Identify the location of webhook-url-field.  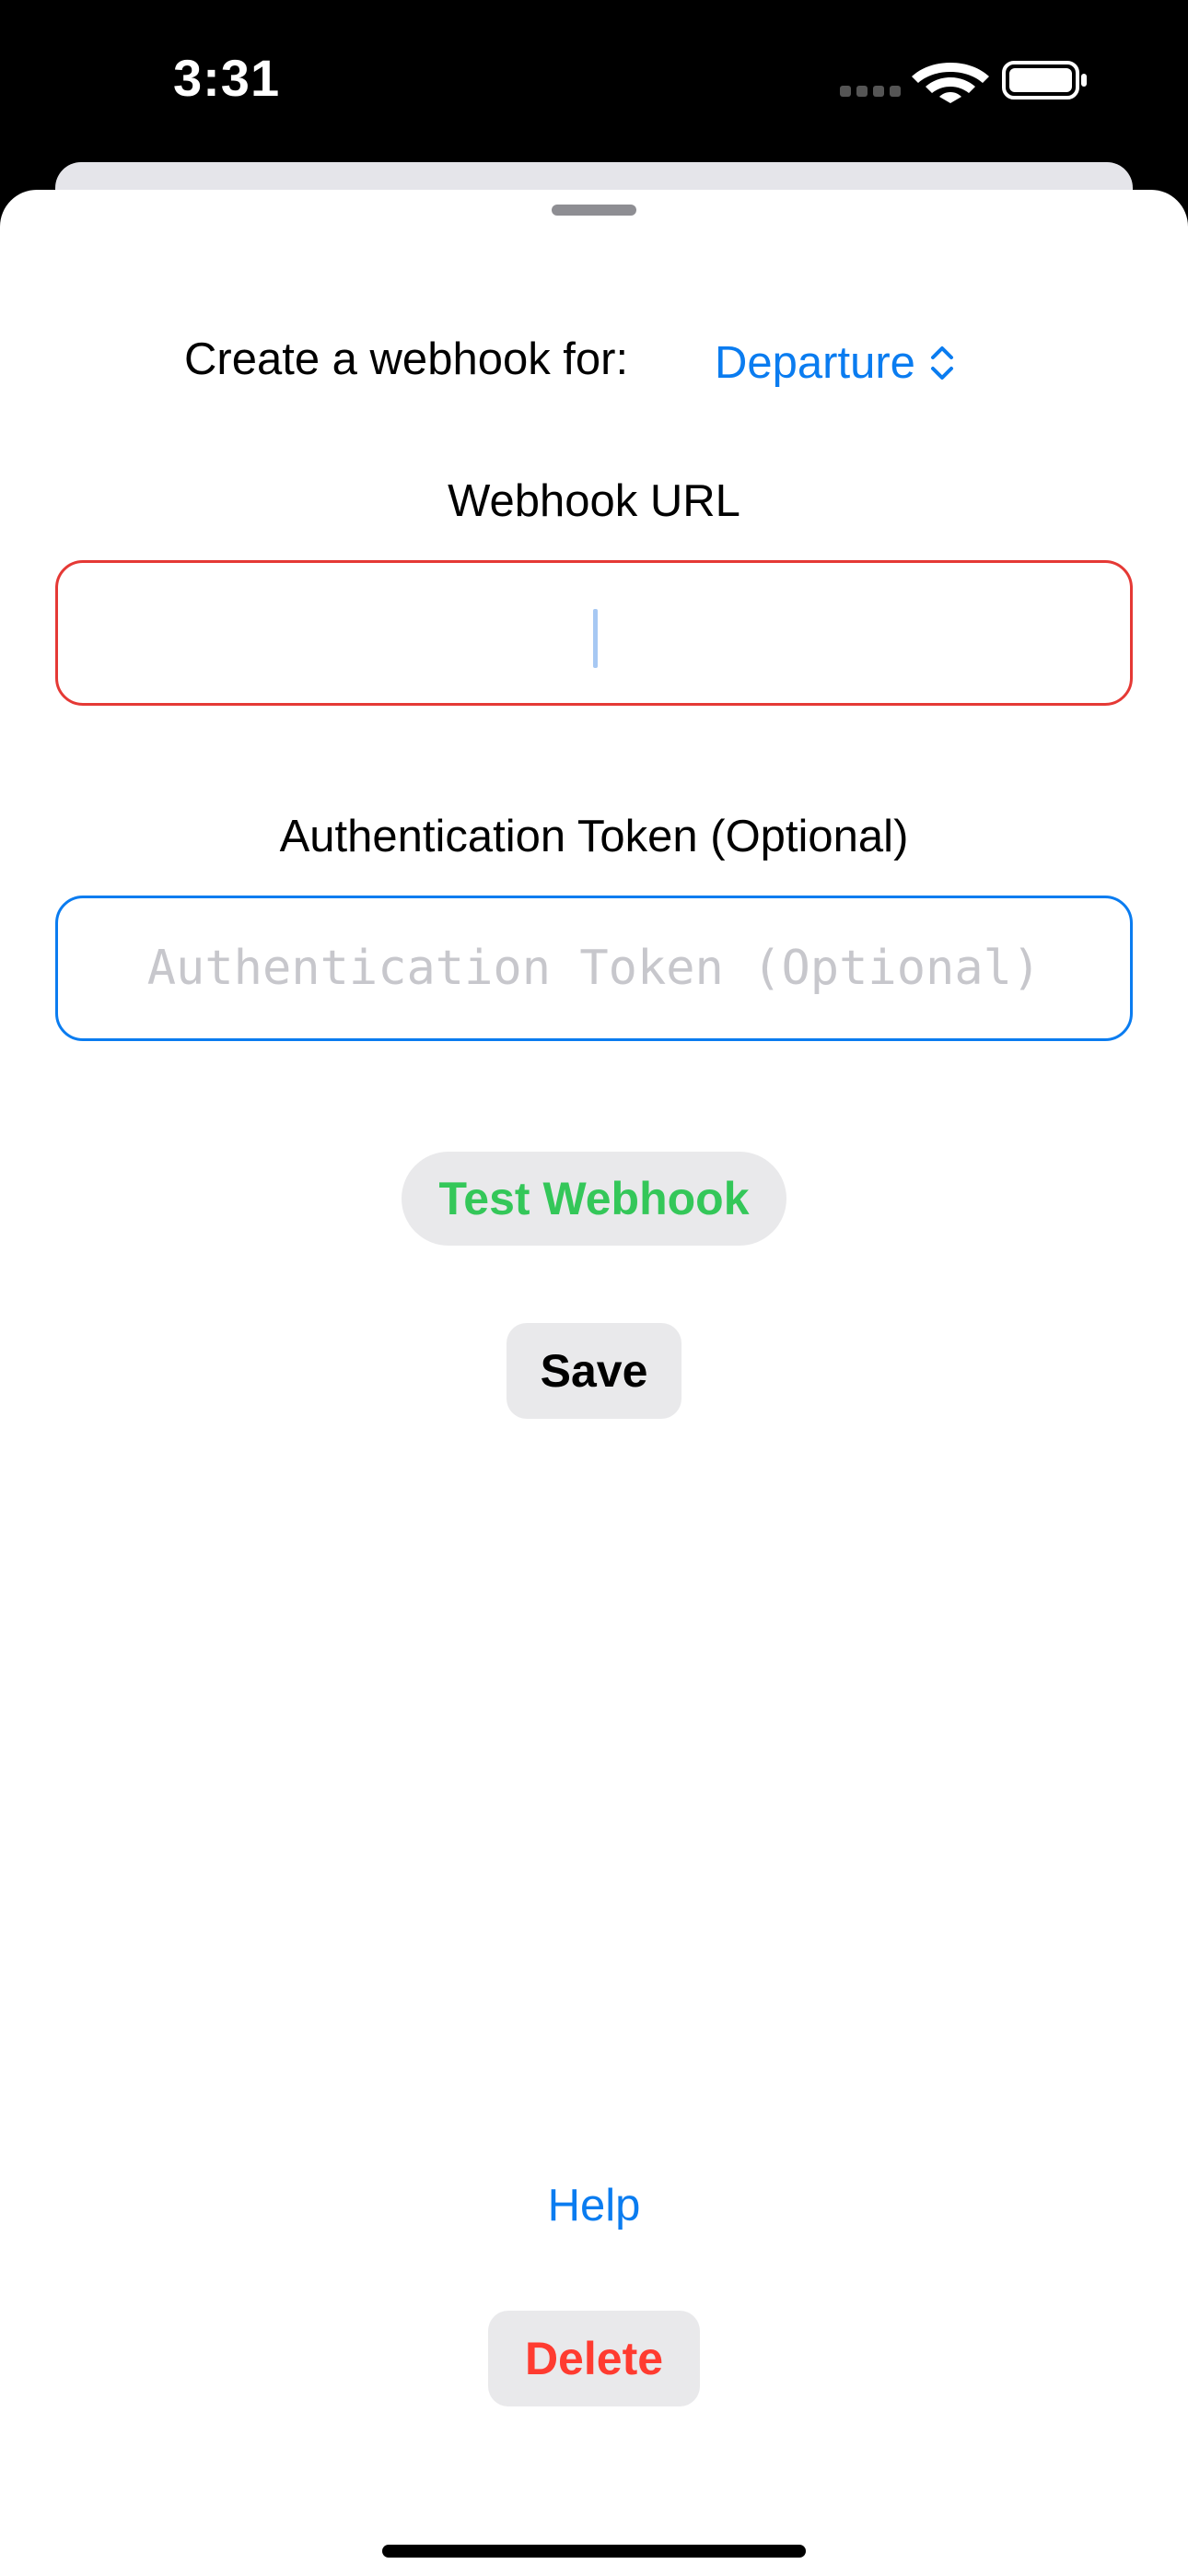
(594, 633).